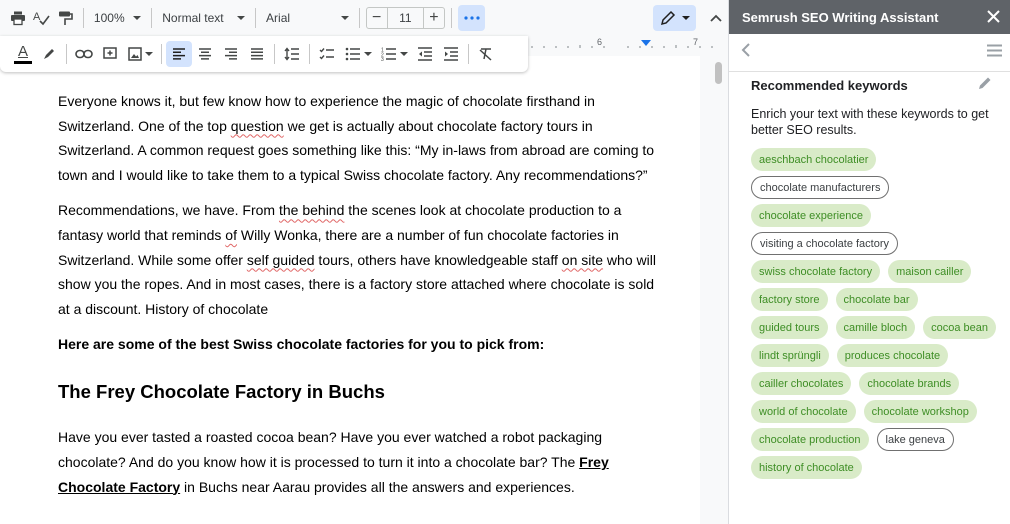  I want to click on document-link: Frey Chocolate Factory, so click(333, 474).